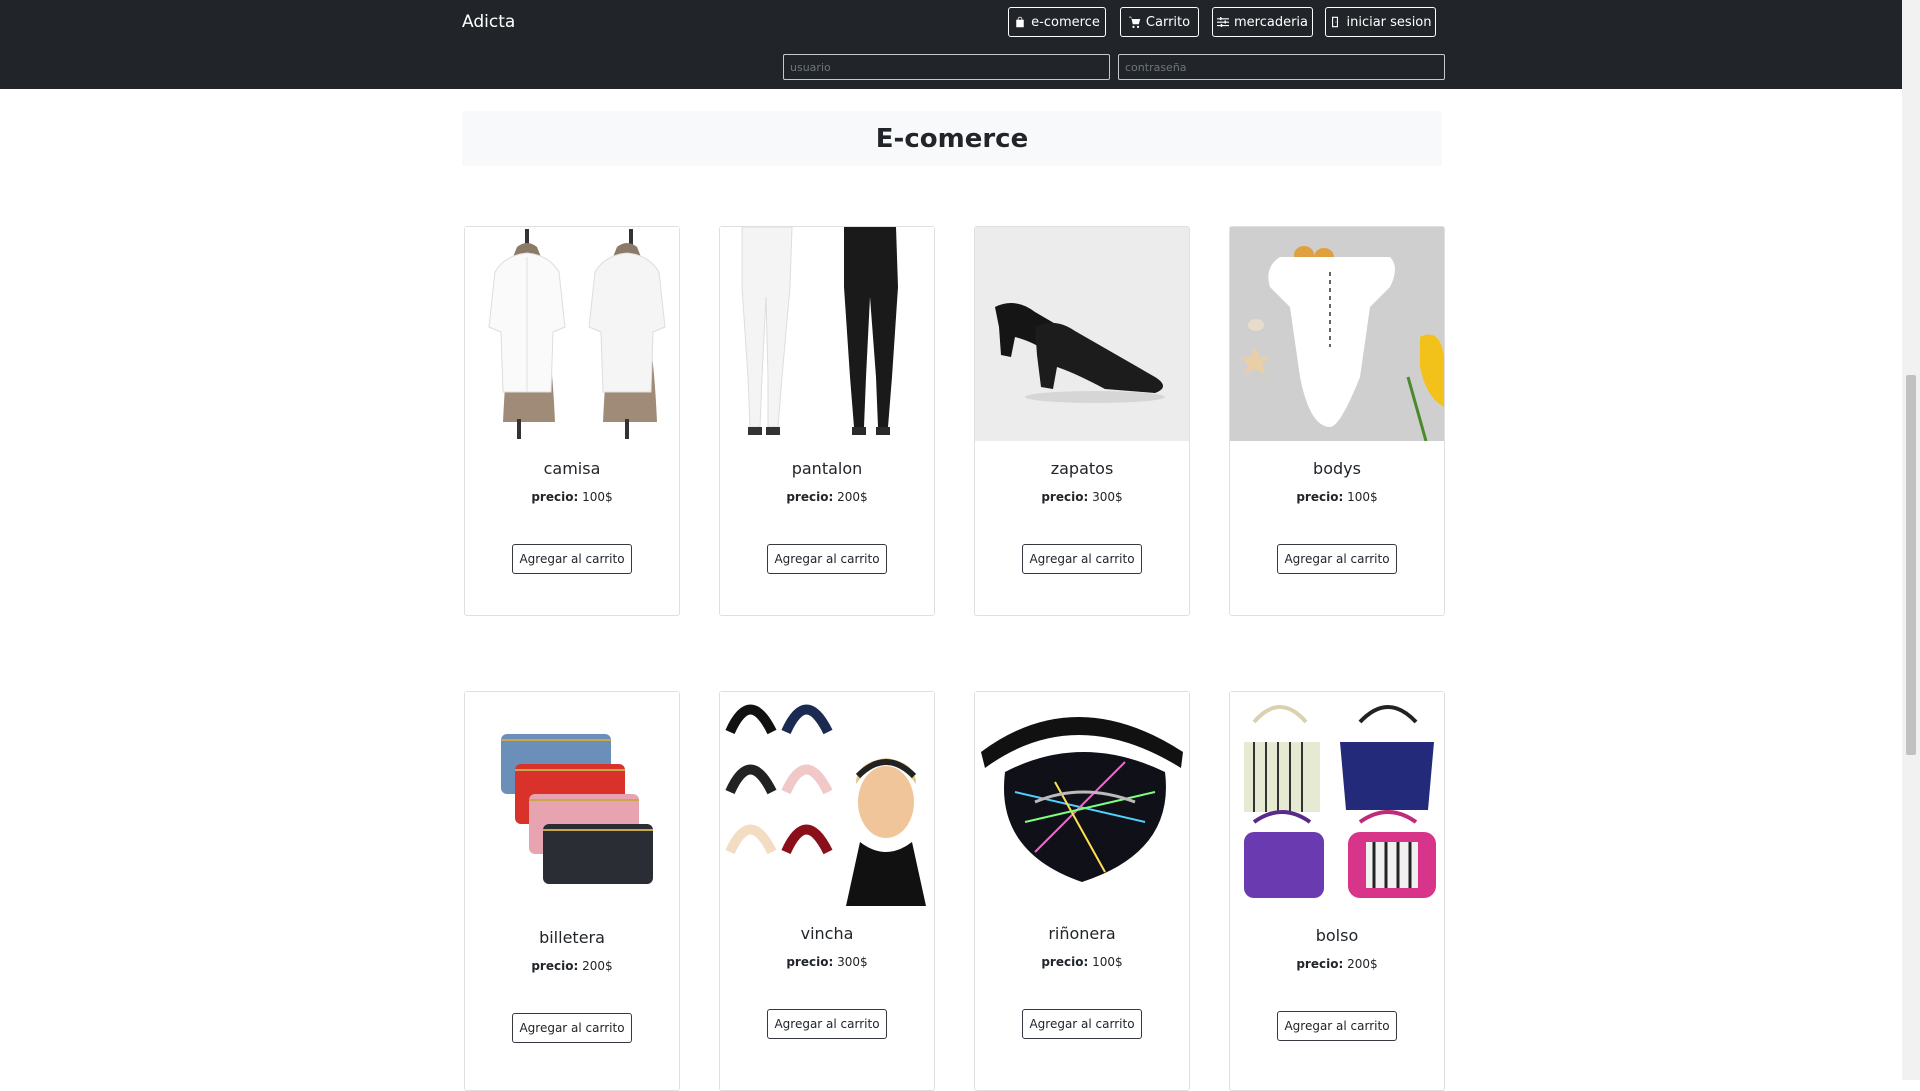 The width and height of the screenshot is (1920, 1091). Describe the element at coordinates (1337, 468) in the screenshot. I see `product-name: bodys` at that location.